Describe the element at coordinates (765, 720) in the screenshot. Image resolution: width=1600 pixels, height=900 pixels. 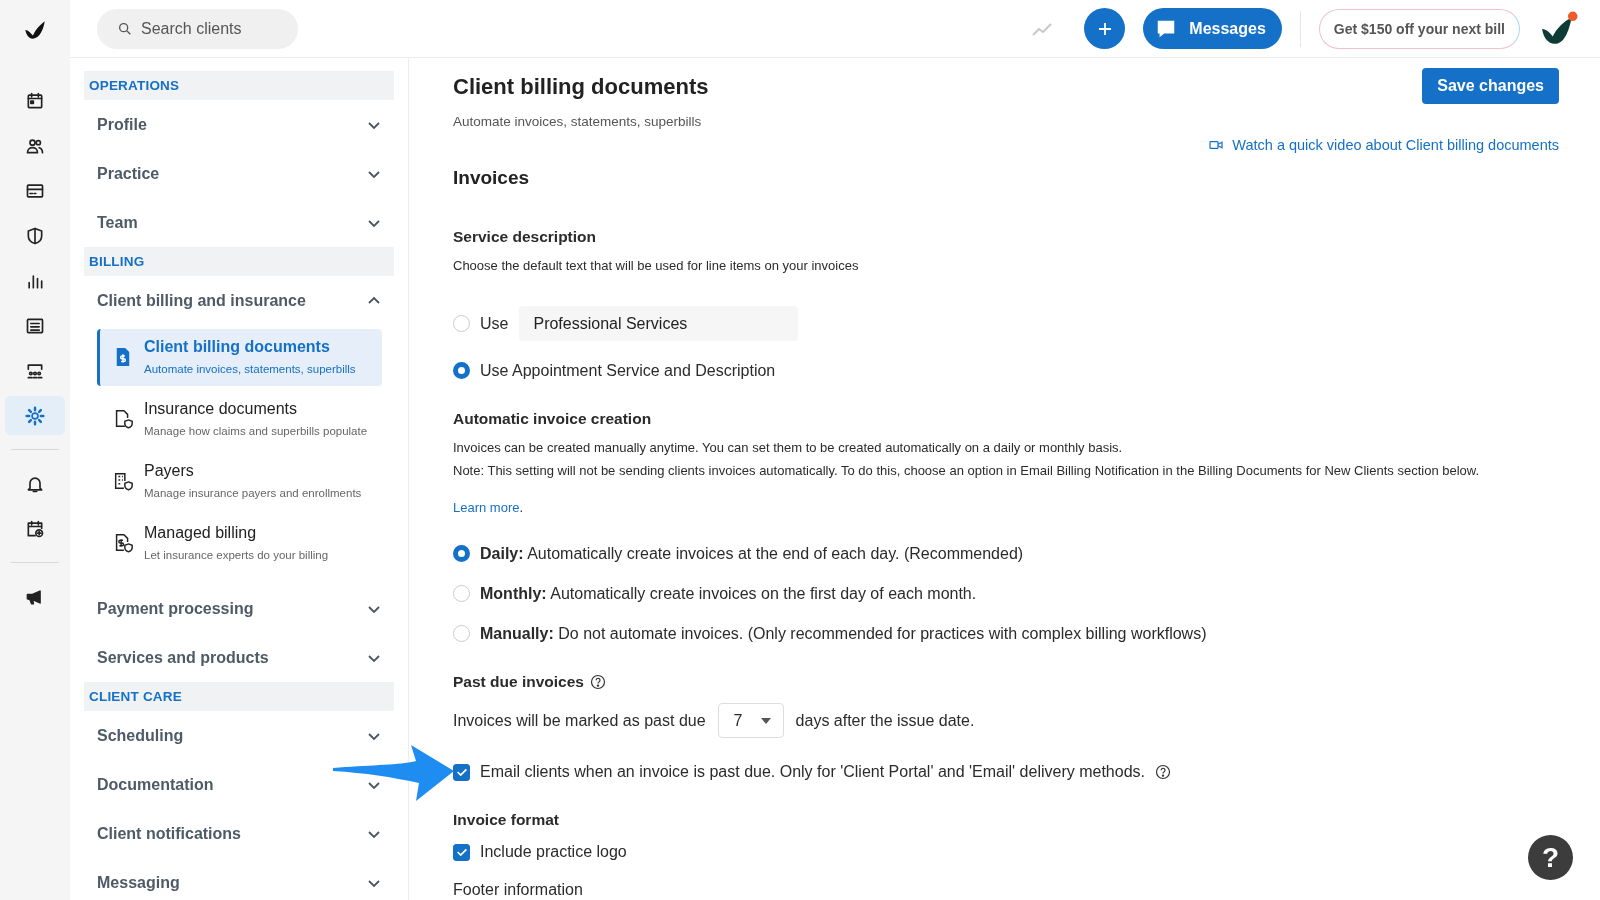
I see `caret-icon` at that location.